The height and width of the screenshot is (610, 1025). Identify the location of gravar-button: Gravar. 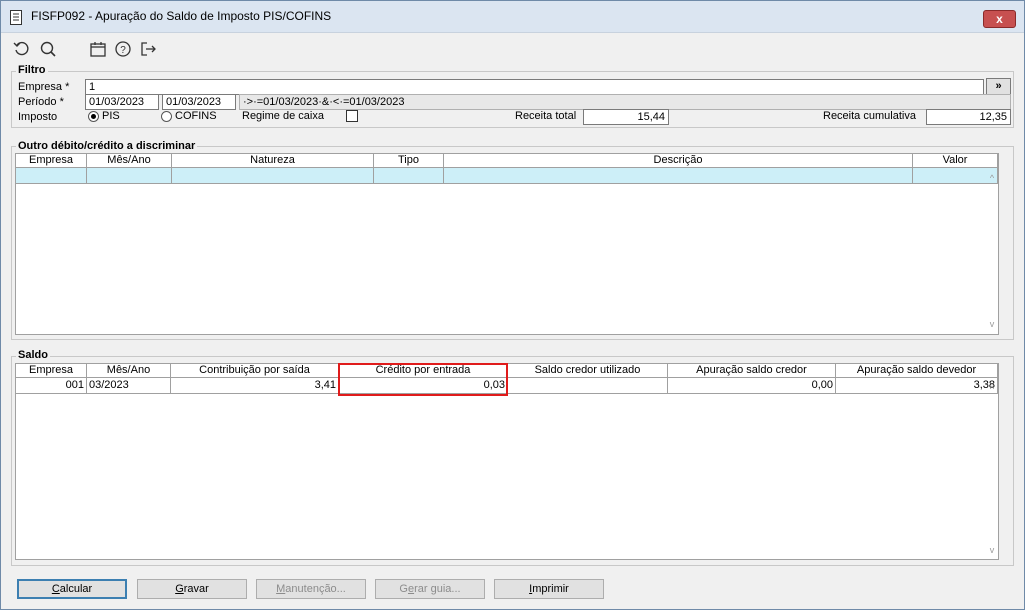
(192, 589).